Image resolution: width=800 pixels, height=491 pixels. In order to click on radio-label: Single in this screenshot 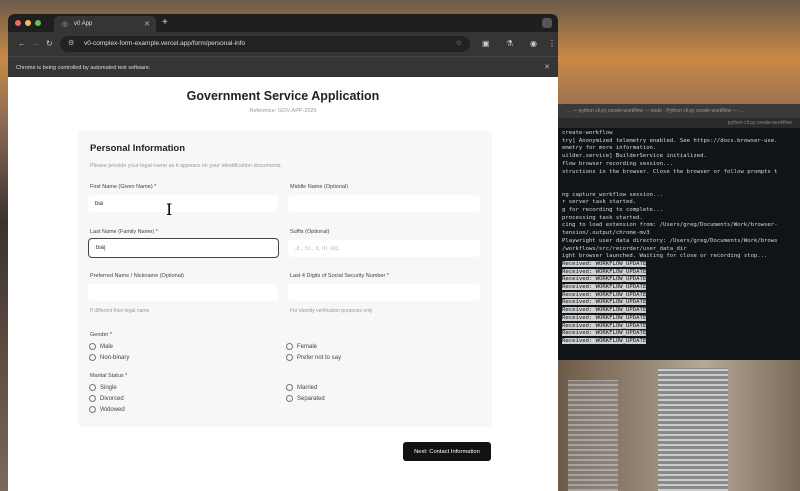, I will do `click(108, 387)`.